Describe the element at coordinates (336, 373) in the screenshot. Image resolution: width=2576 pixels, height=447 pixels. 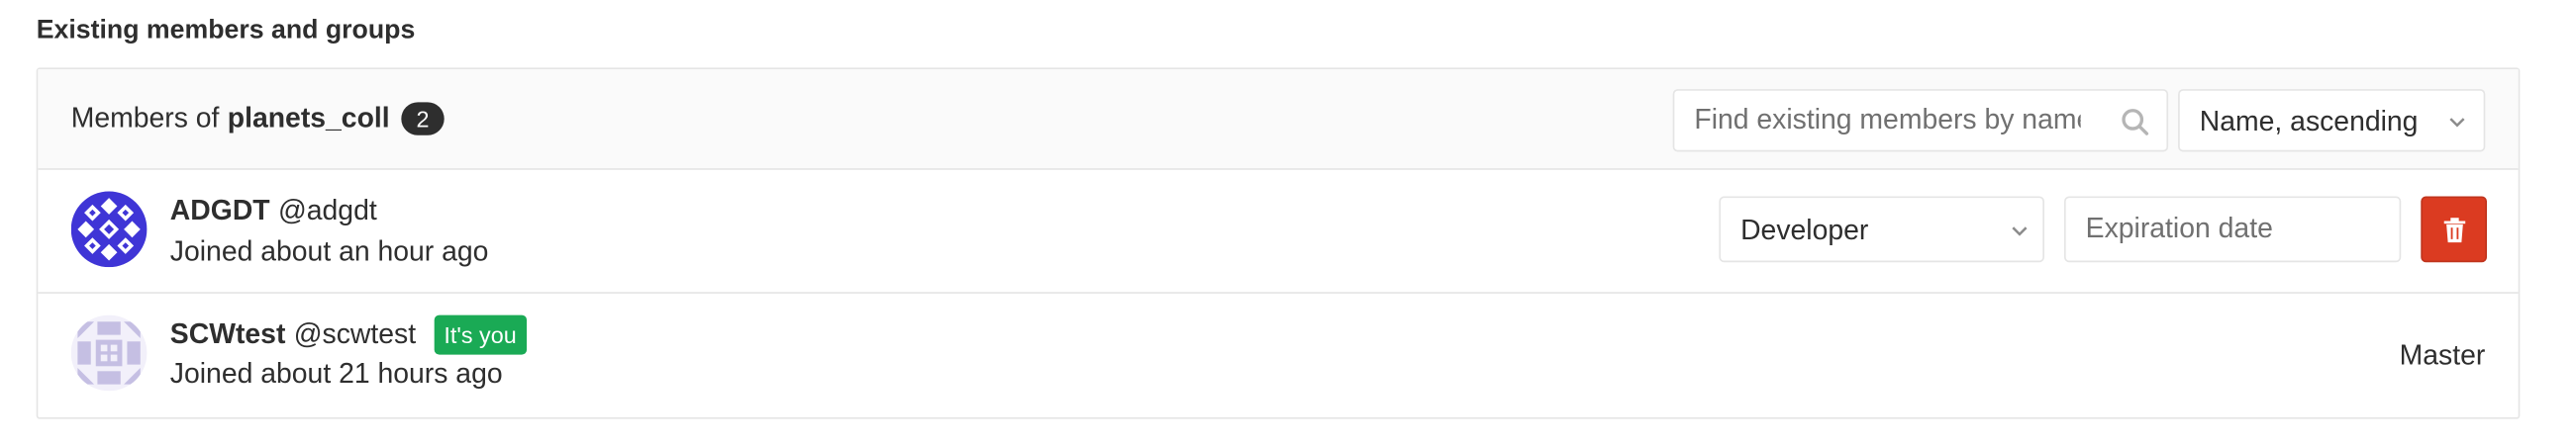
I see `member-joined-time: Joined about 21 hours ago` at that location.